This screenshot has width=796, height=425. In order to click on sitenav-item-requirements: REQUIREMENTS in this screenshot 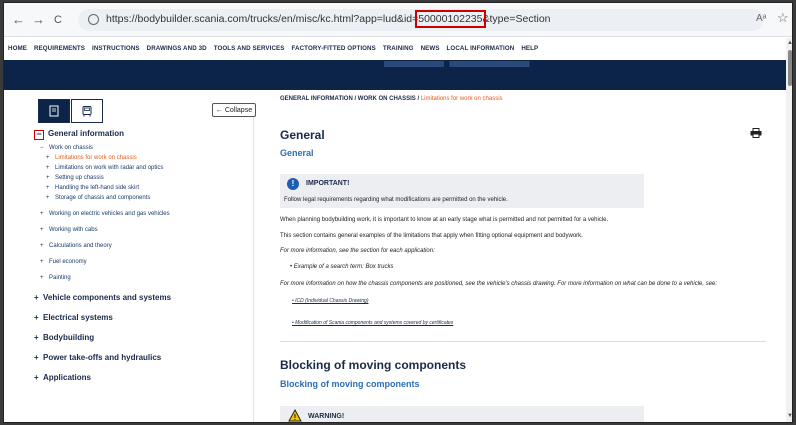, I will do `click(59, 48)`.